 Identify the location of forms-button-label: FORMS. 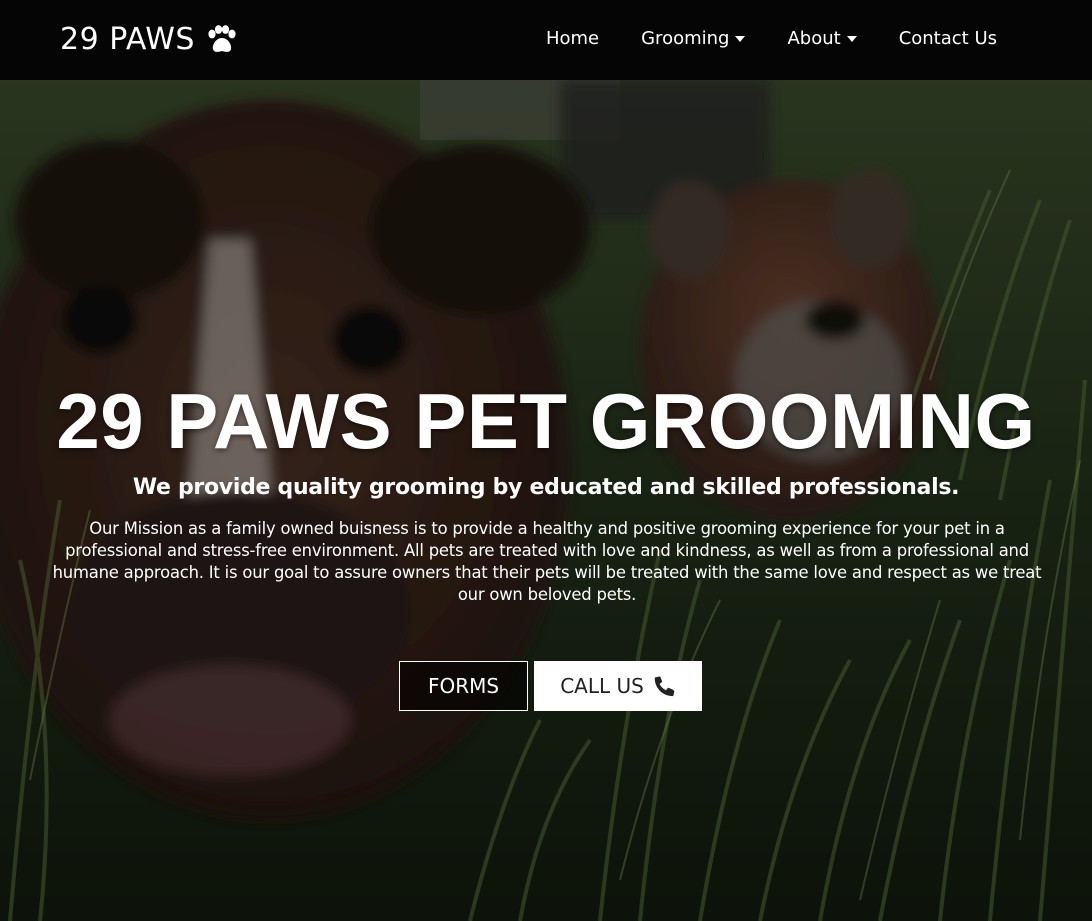
(463, 686).